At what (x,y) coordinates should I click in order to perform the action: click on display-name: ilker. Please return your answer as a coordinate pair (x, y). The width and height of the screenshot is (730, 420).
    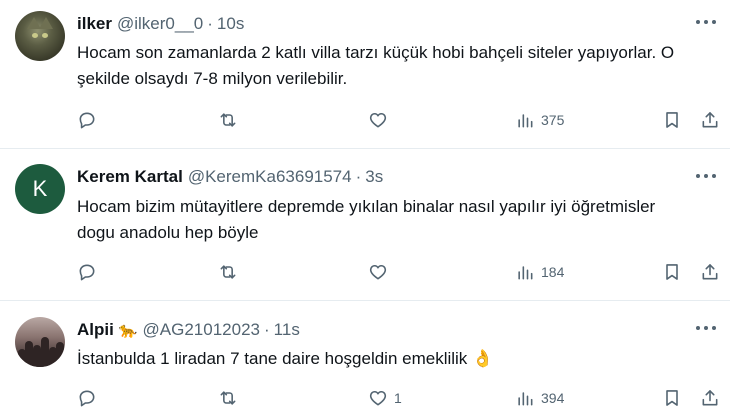
    Looking at the image, I should click on (94, 24).